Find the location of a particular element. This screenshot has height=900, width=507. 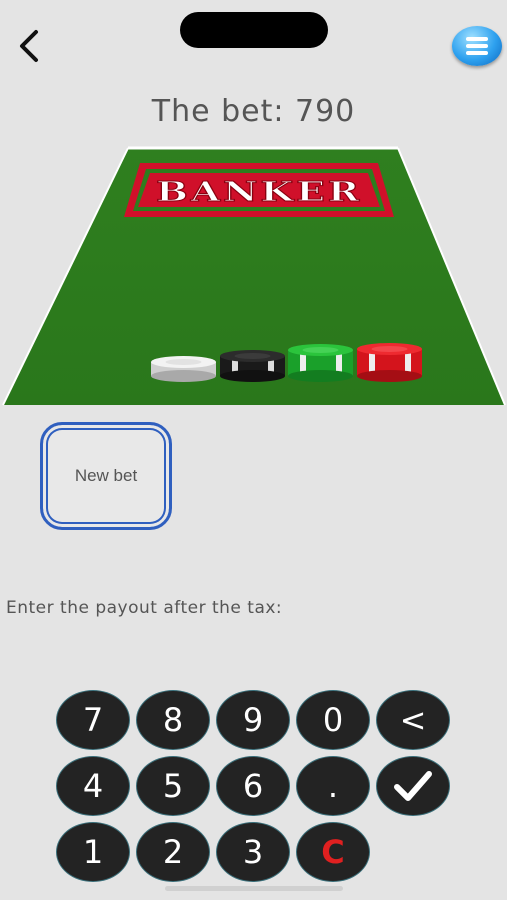

menu-button is located at coordinates (477, 46).